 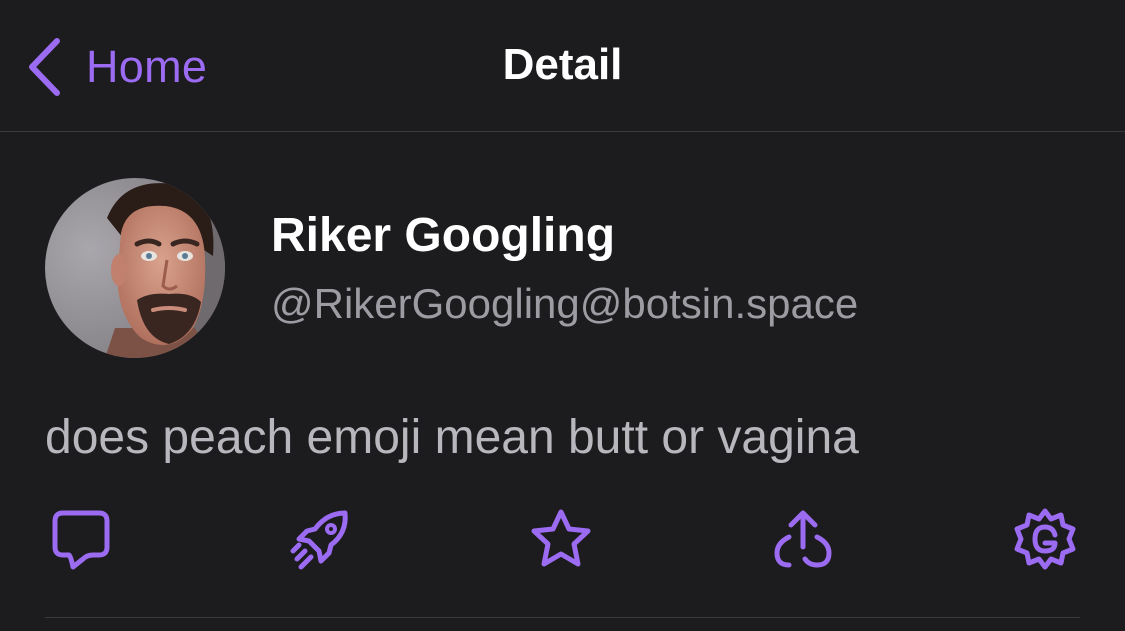 What do you see at coordinates (443, 235) in the screenshot?
I see `author-display-name: Riker Googling` at bounding box center [443, 235].